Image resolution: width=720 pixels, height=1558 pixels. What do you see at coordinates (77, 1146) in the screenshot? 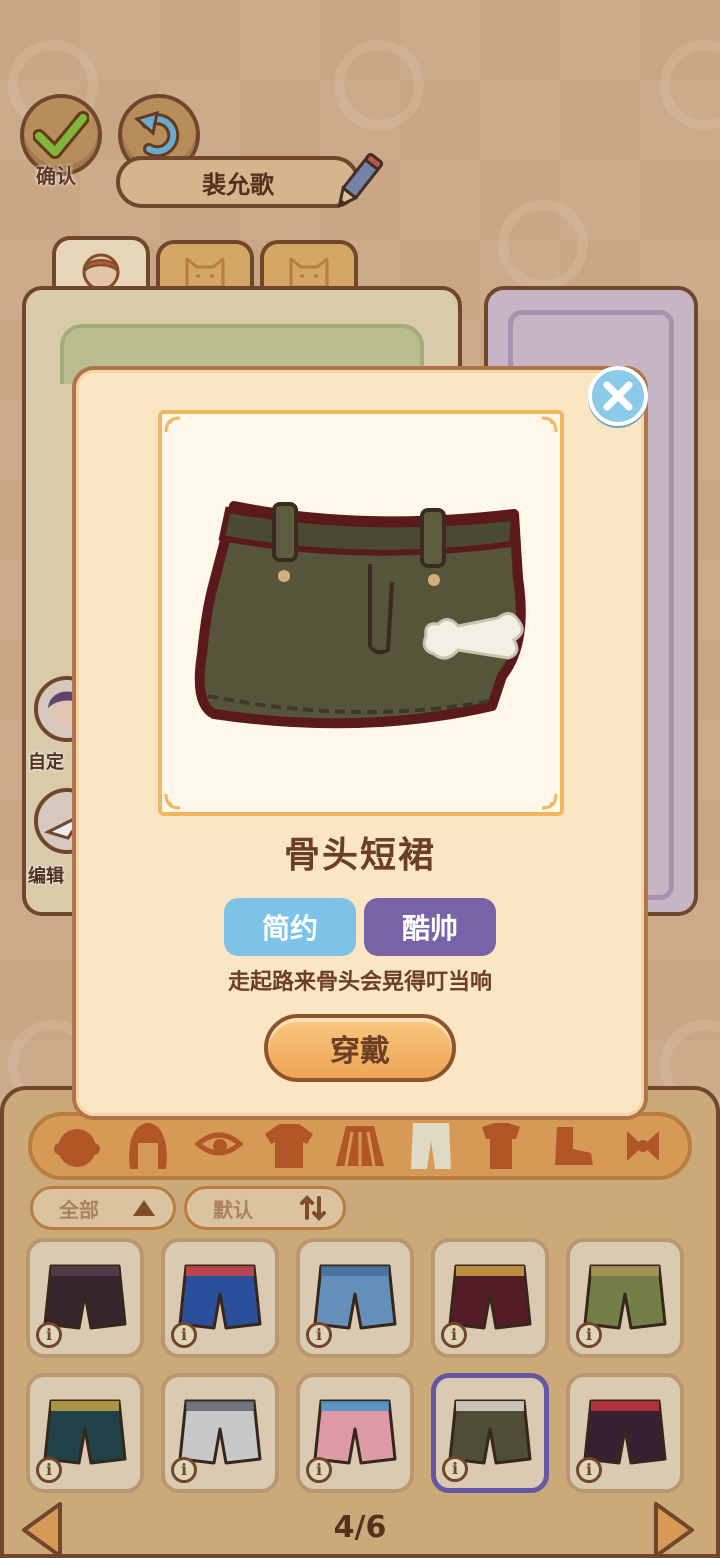
I see `face-icon` at bounding box center [77, 1146].